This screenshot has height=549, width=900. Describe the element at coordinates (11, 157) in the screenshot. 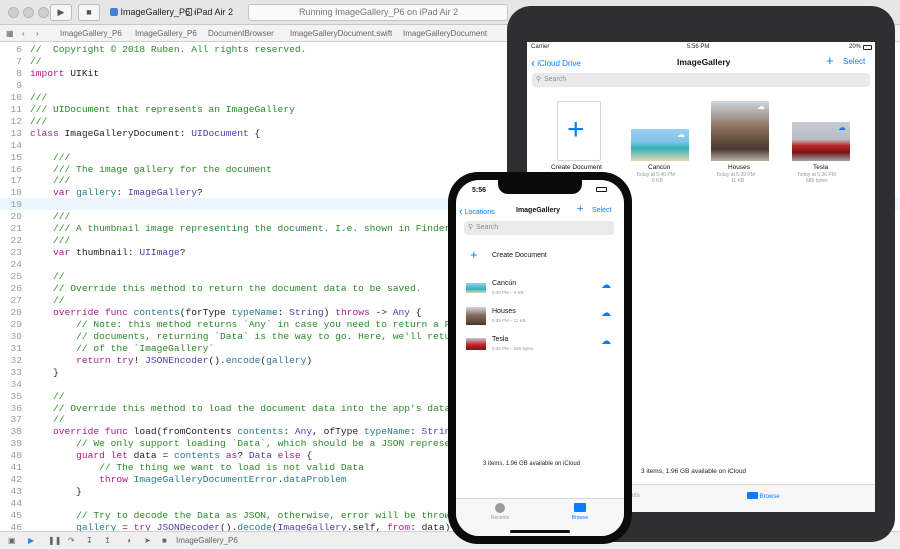

I see `line-number: 15` at that location.